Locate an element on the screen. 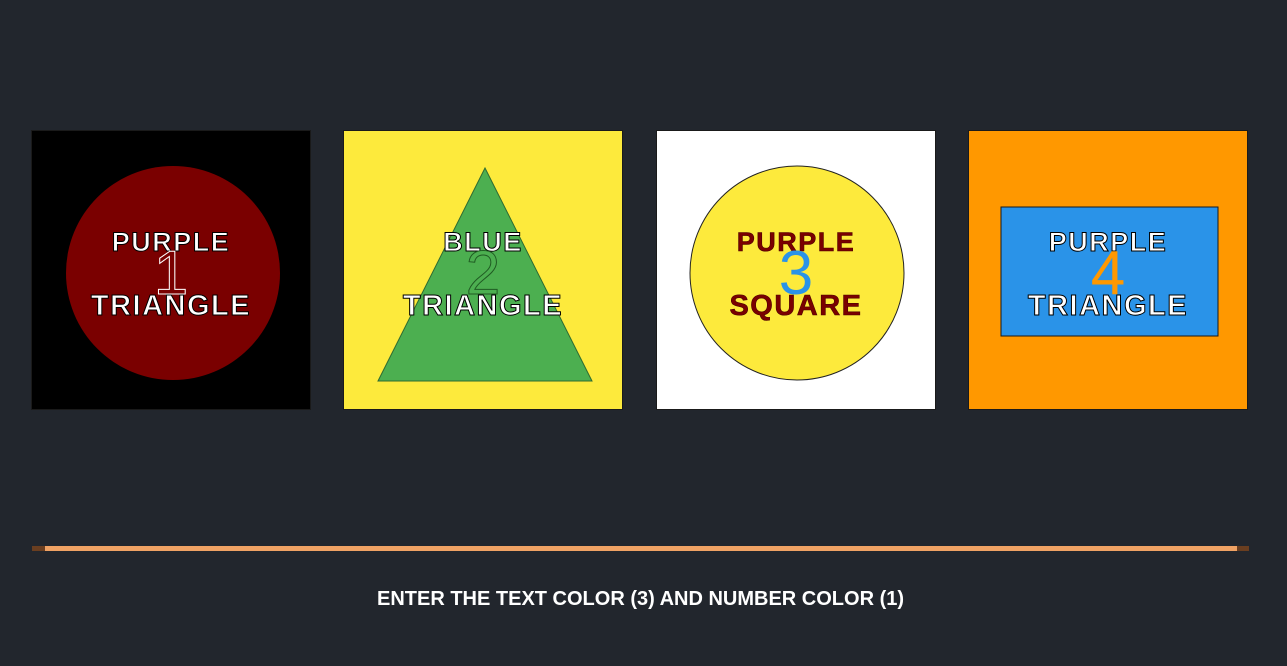  timer-progress-fill is located at coordinates (641, 548).